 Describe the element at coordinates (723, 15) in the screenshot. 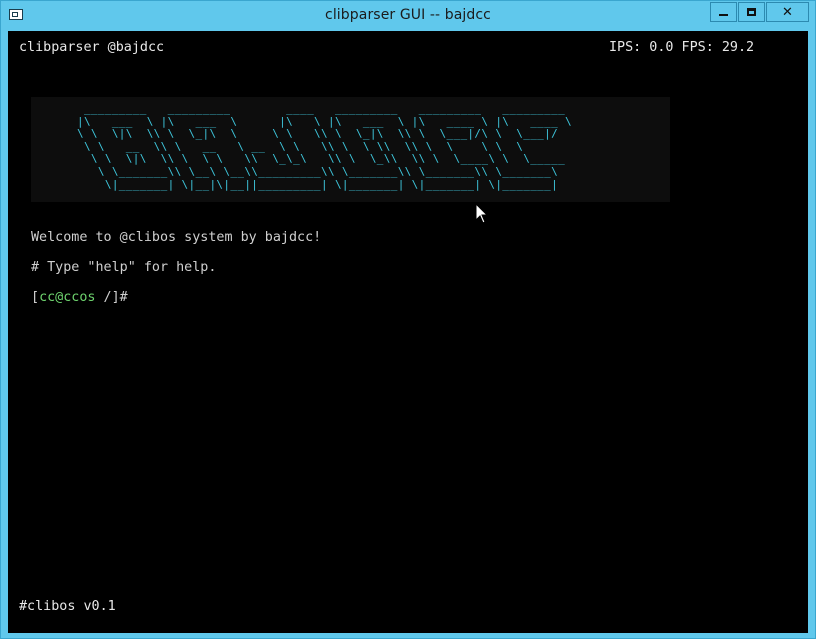

I see `minimize-icon` at that location.